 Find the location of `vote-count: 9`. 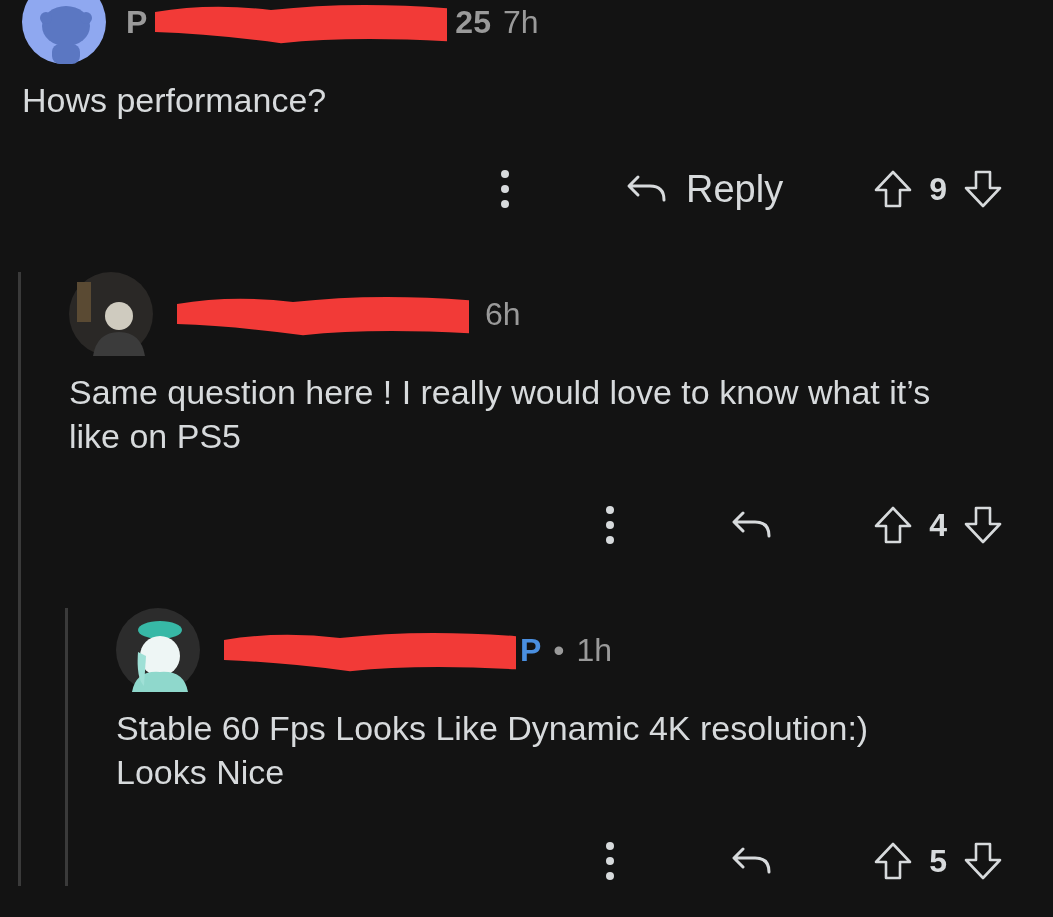

vote-count: 9 is located at coordinates (938, 189).